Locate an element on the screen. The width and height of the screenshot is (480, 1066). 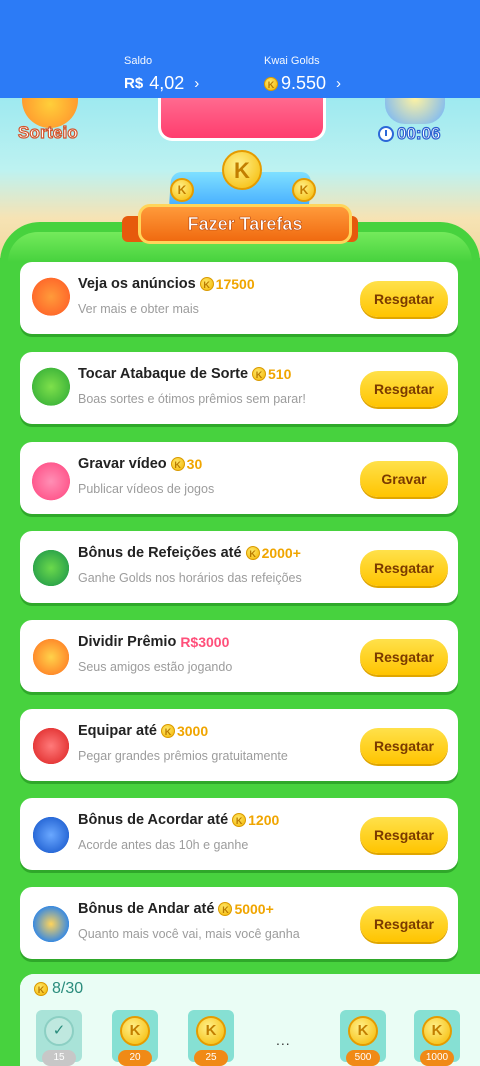
task-title-row: Dividir Prêmio R$3000 is located at coordinates (153, 642).